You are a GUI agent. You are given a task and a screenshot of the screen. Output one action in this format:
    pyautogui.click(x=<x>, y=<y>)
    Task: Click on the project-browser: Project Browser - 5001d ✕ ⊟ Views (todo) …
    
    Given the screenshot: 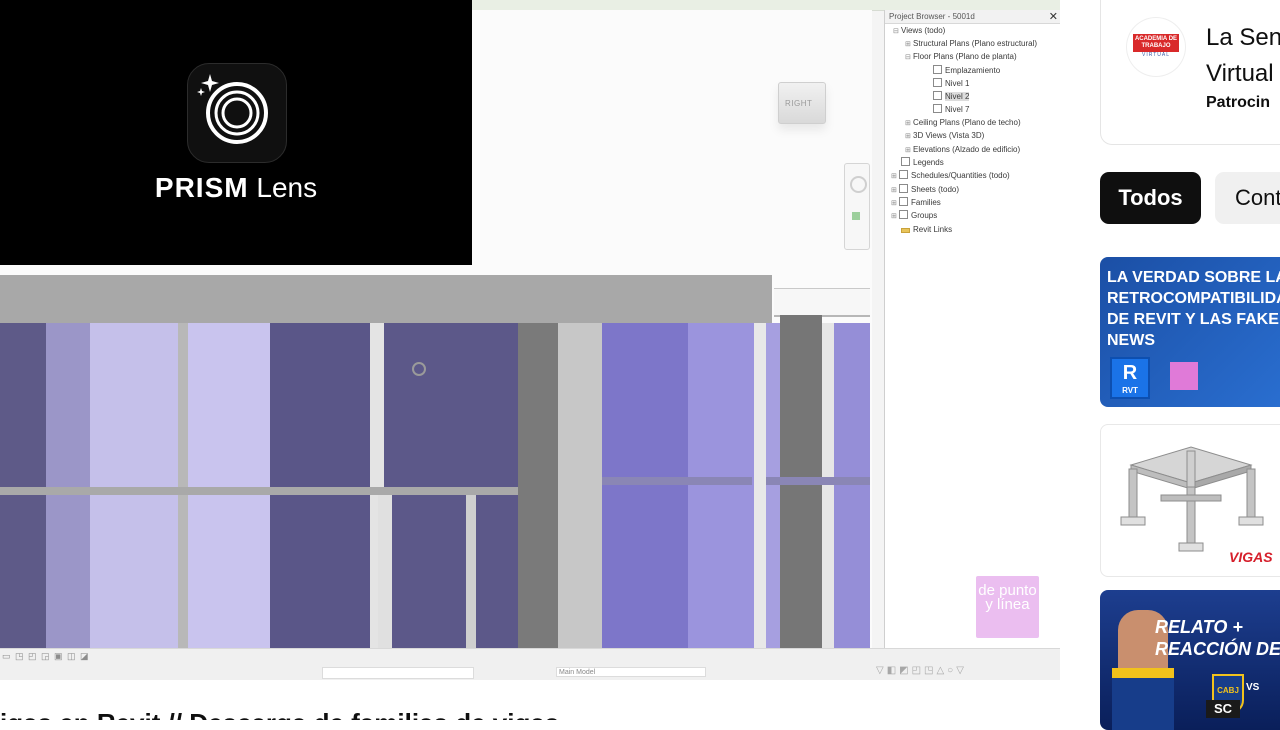 What is the action you would take?
    pyautogui.click(x=972, y=334)
    